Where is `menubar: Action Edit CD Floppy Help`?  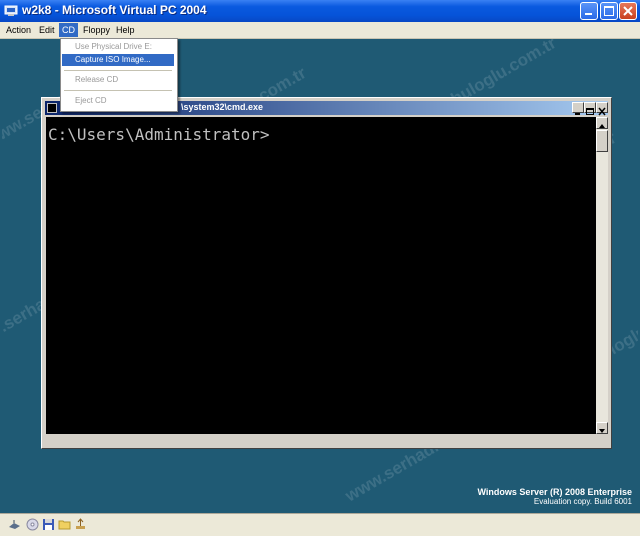 menubar: Action Edit CD Floppy Help is located at coordinates (320, 30).